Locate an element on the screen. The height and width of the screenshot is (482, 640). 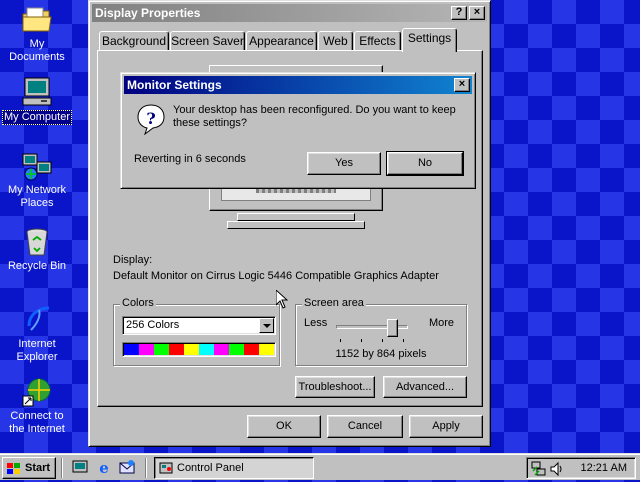
close-button: × is located at coordinates (477, 13).